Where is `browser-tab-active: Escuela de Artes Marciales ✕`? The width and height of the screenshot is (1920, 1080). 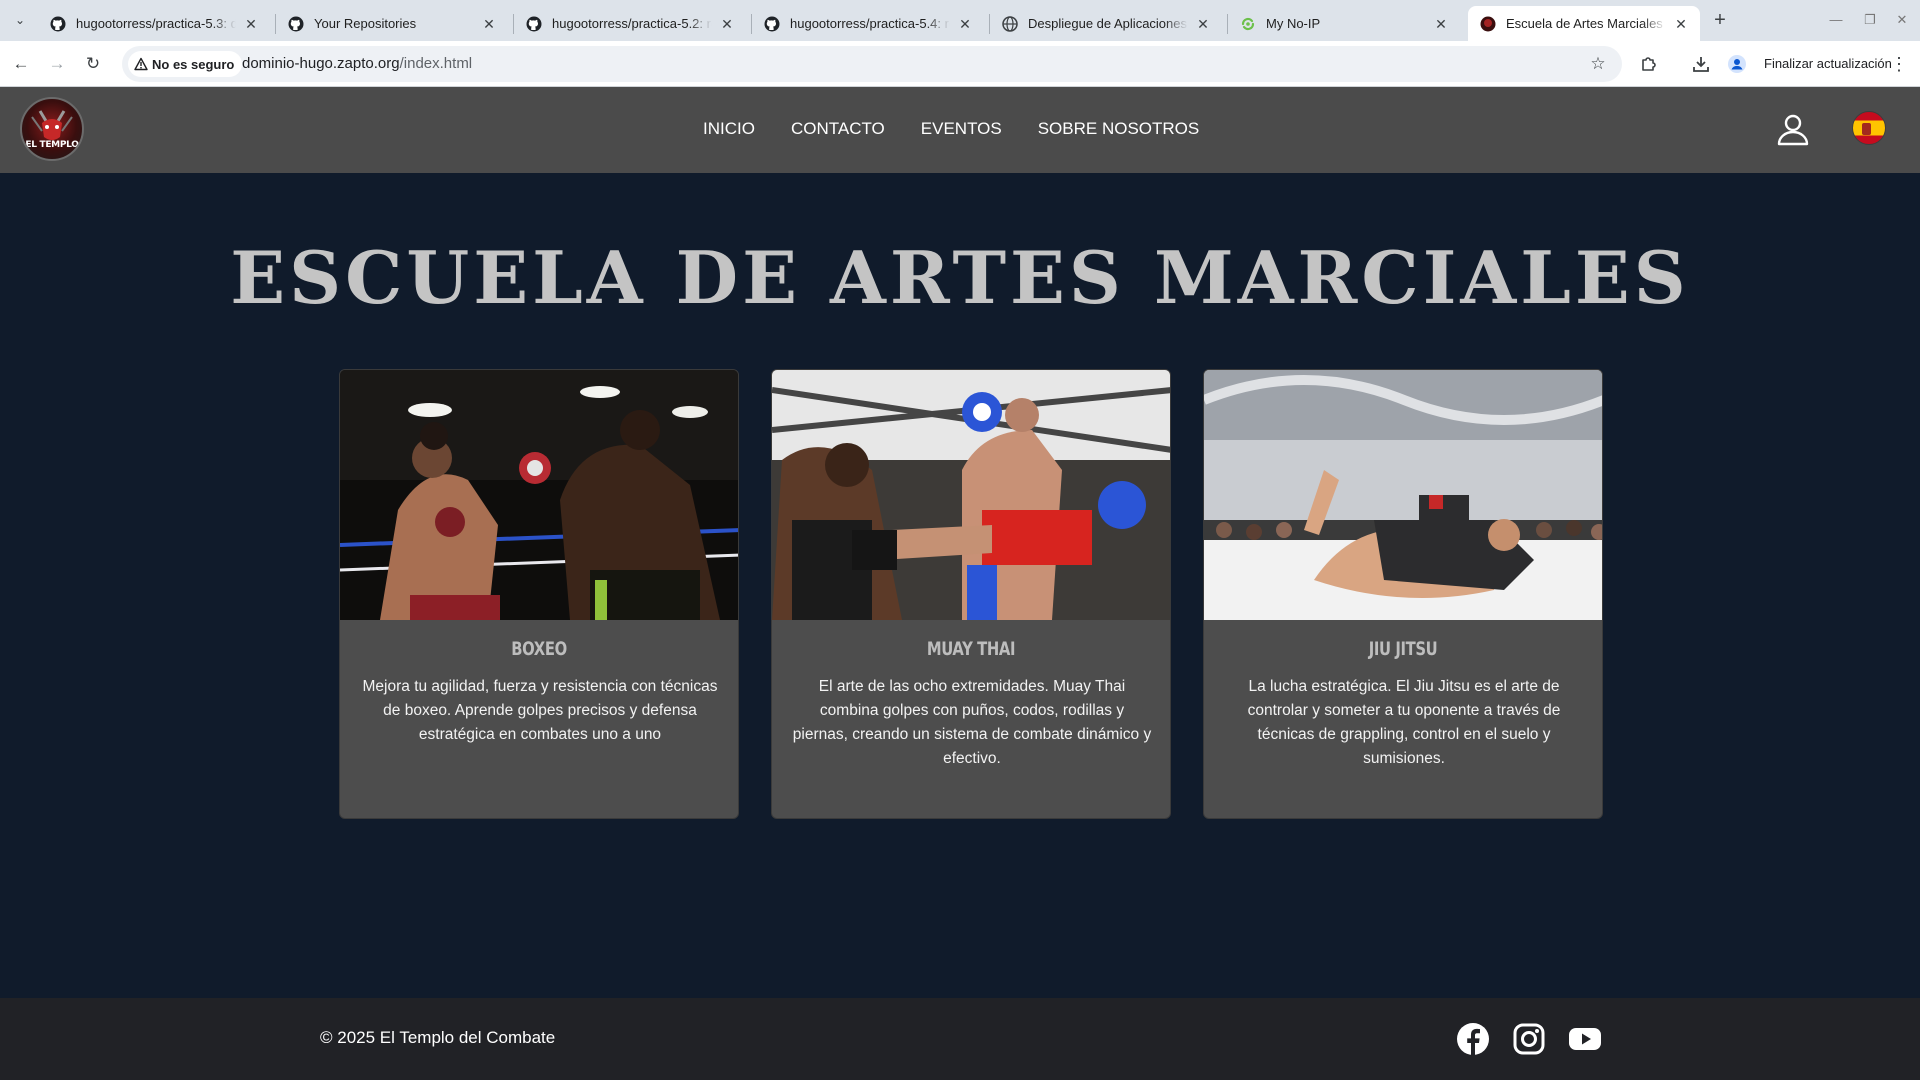 browser-tab-active: Escuela de Artes Marciales ✕ is located at coordinates (1584, 23).